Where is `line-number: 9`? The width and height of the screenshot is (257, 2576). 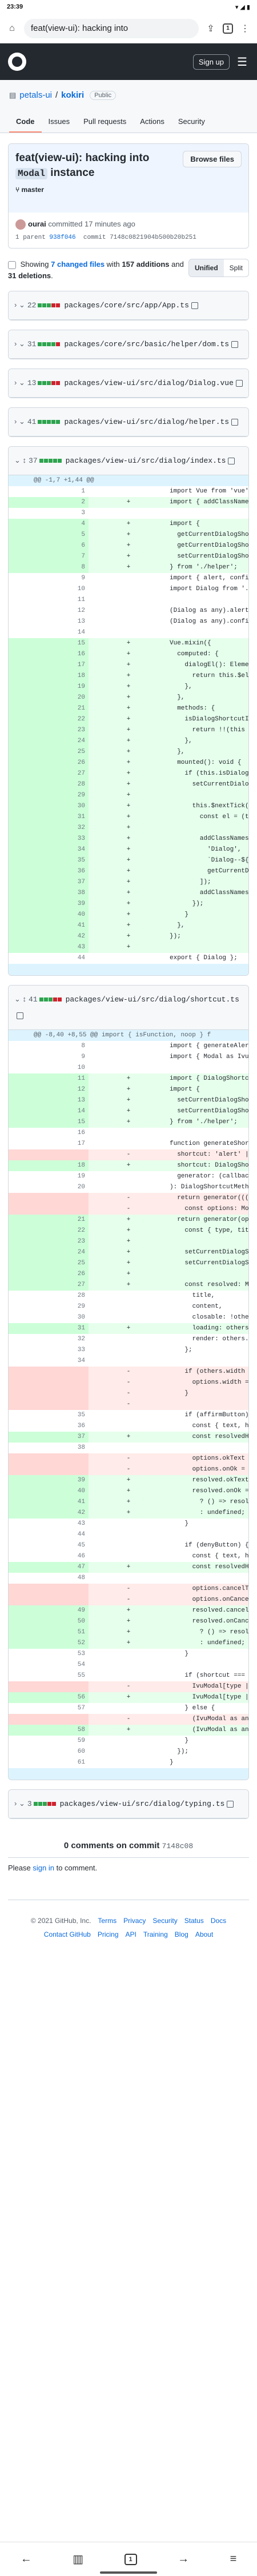 line-number: 9 is located at coordinates (49, 1057).